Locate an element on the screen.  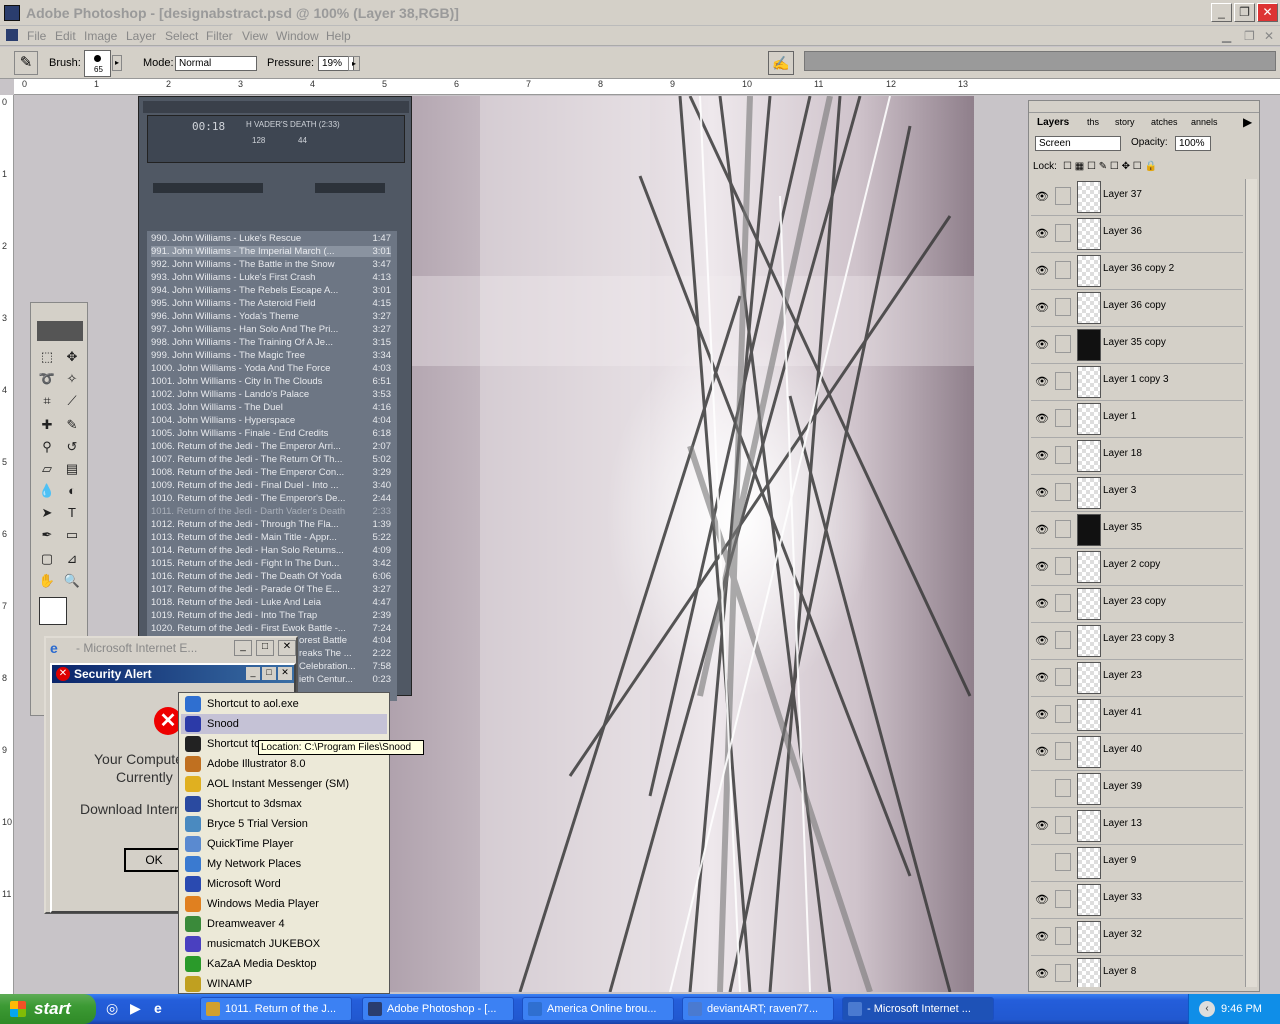
ie-close-button: ✕ is located at coordinates (287, 648).